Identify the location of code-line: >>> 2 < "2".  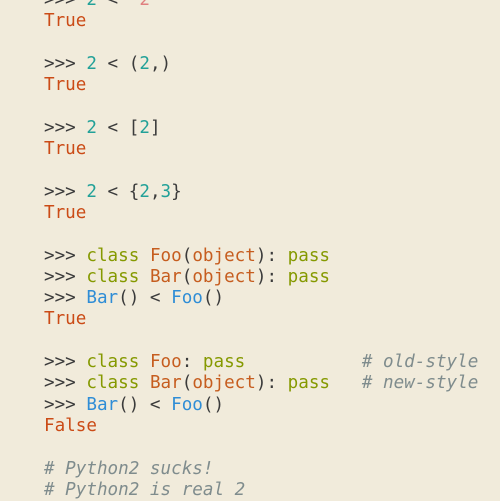
(261, 5).